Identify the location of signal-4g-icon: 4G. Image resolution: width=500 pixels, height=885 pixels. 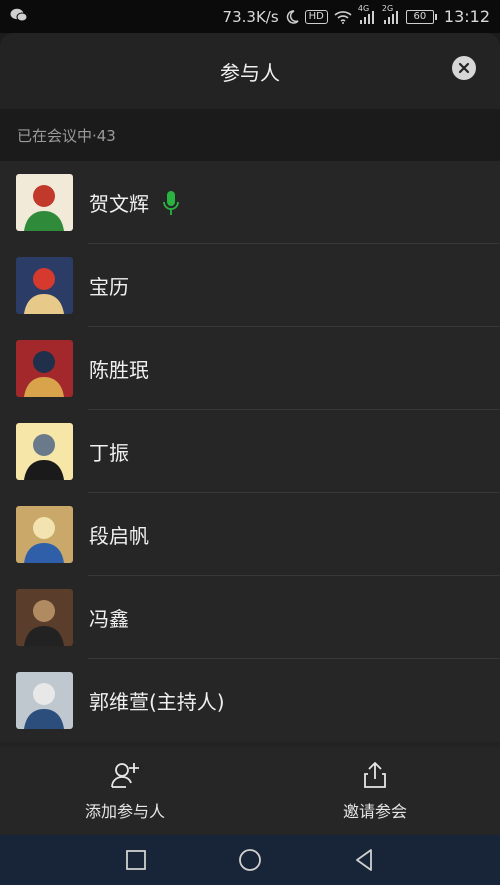
(367, 14).